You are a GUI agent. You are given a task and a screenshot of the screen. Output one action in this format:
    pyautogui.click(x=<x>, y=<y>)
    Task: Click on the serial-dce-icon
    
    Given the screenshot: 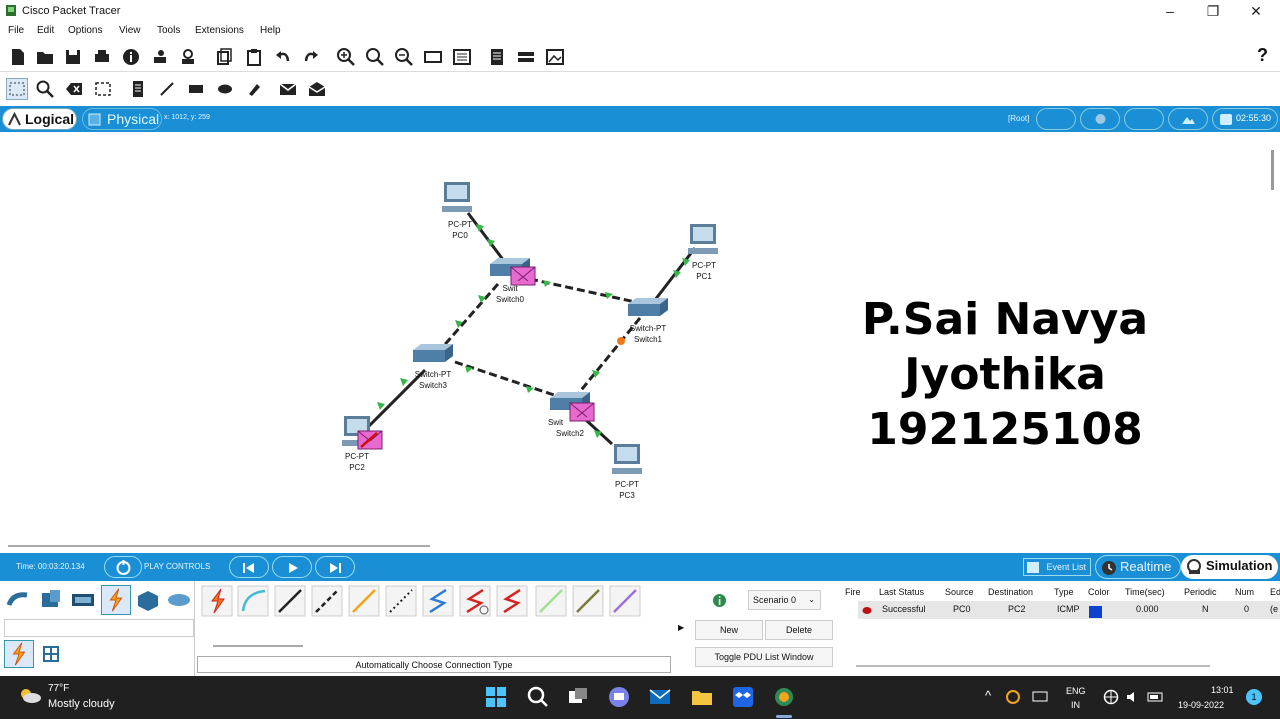 What is the action you would take?
    pyautogui.click(x=475, y=601)
    